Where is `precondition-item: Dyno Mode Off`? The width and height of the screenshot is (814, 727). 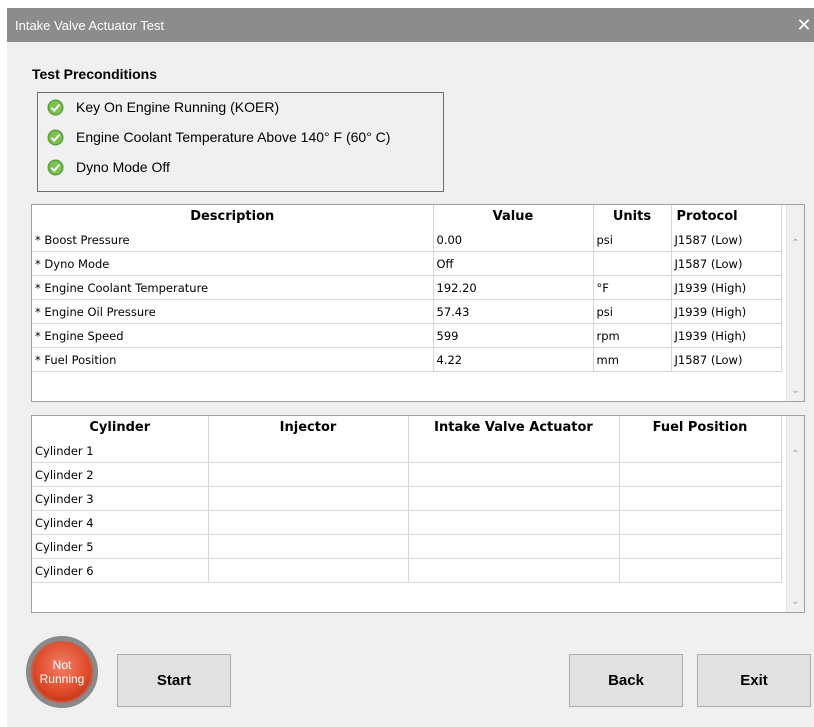
precondition-item: Dyno Mode Off is located at coordinates (108, 167).